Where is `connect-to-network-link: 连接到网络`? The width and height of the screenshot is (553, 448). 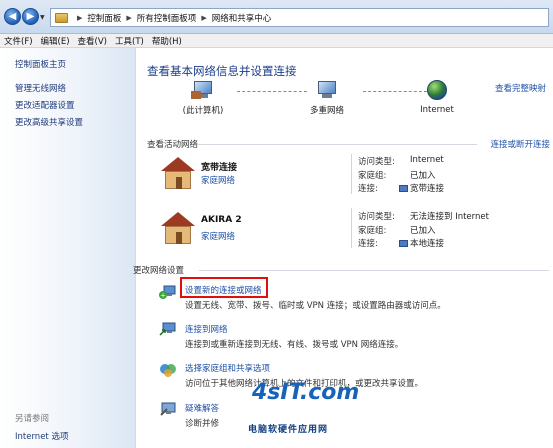 connect-to-network-link: 连接到网络 is located at coordinates (206, 329).